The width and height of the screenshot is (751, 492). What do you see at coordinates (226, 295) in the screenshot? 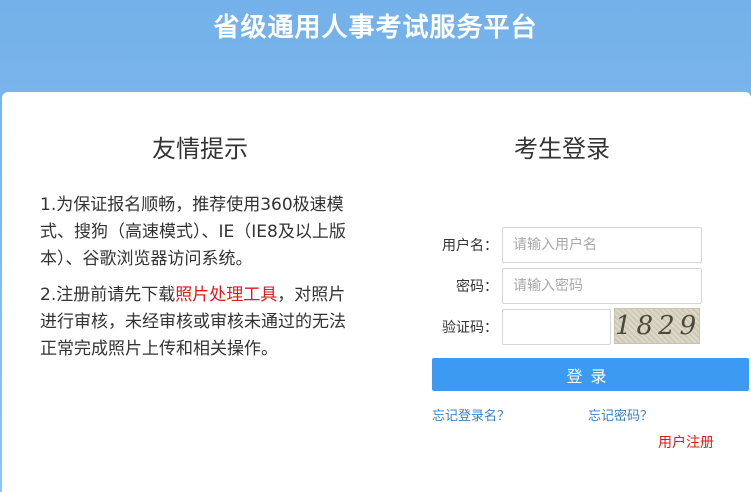
I see `photo-tool-link: 照片处理工具` at bounding box center [226, 295].